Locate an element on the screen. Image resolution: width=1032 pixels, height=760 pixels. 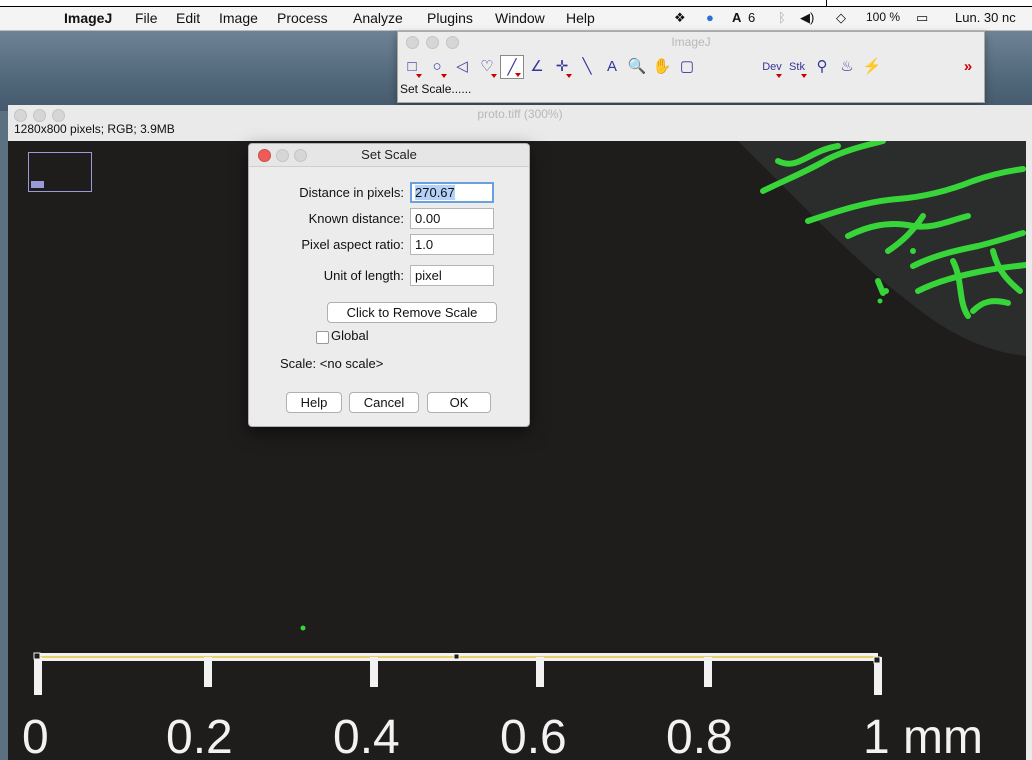
battery-icon: ▭ is located at coordinates (922, 18).